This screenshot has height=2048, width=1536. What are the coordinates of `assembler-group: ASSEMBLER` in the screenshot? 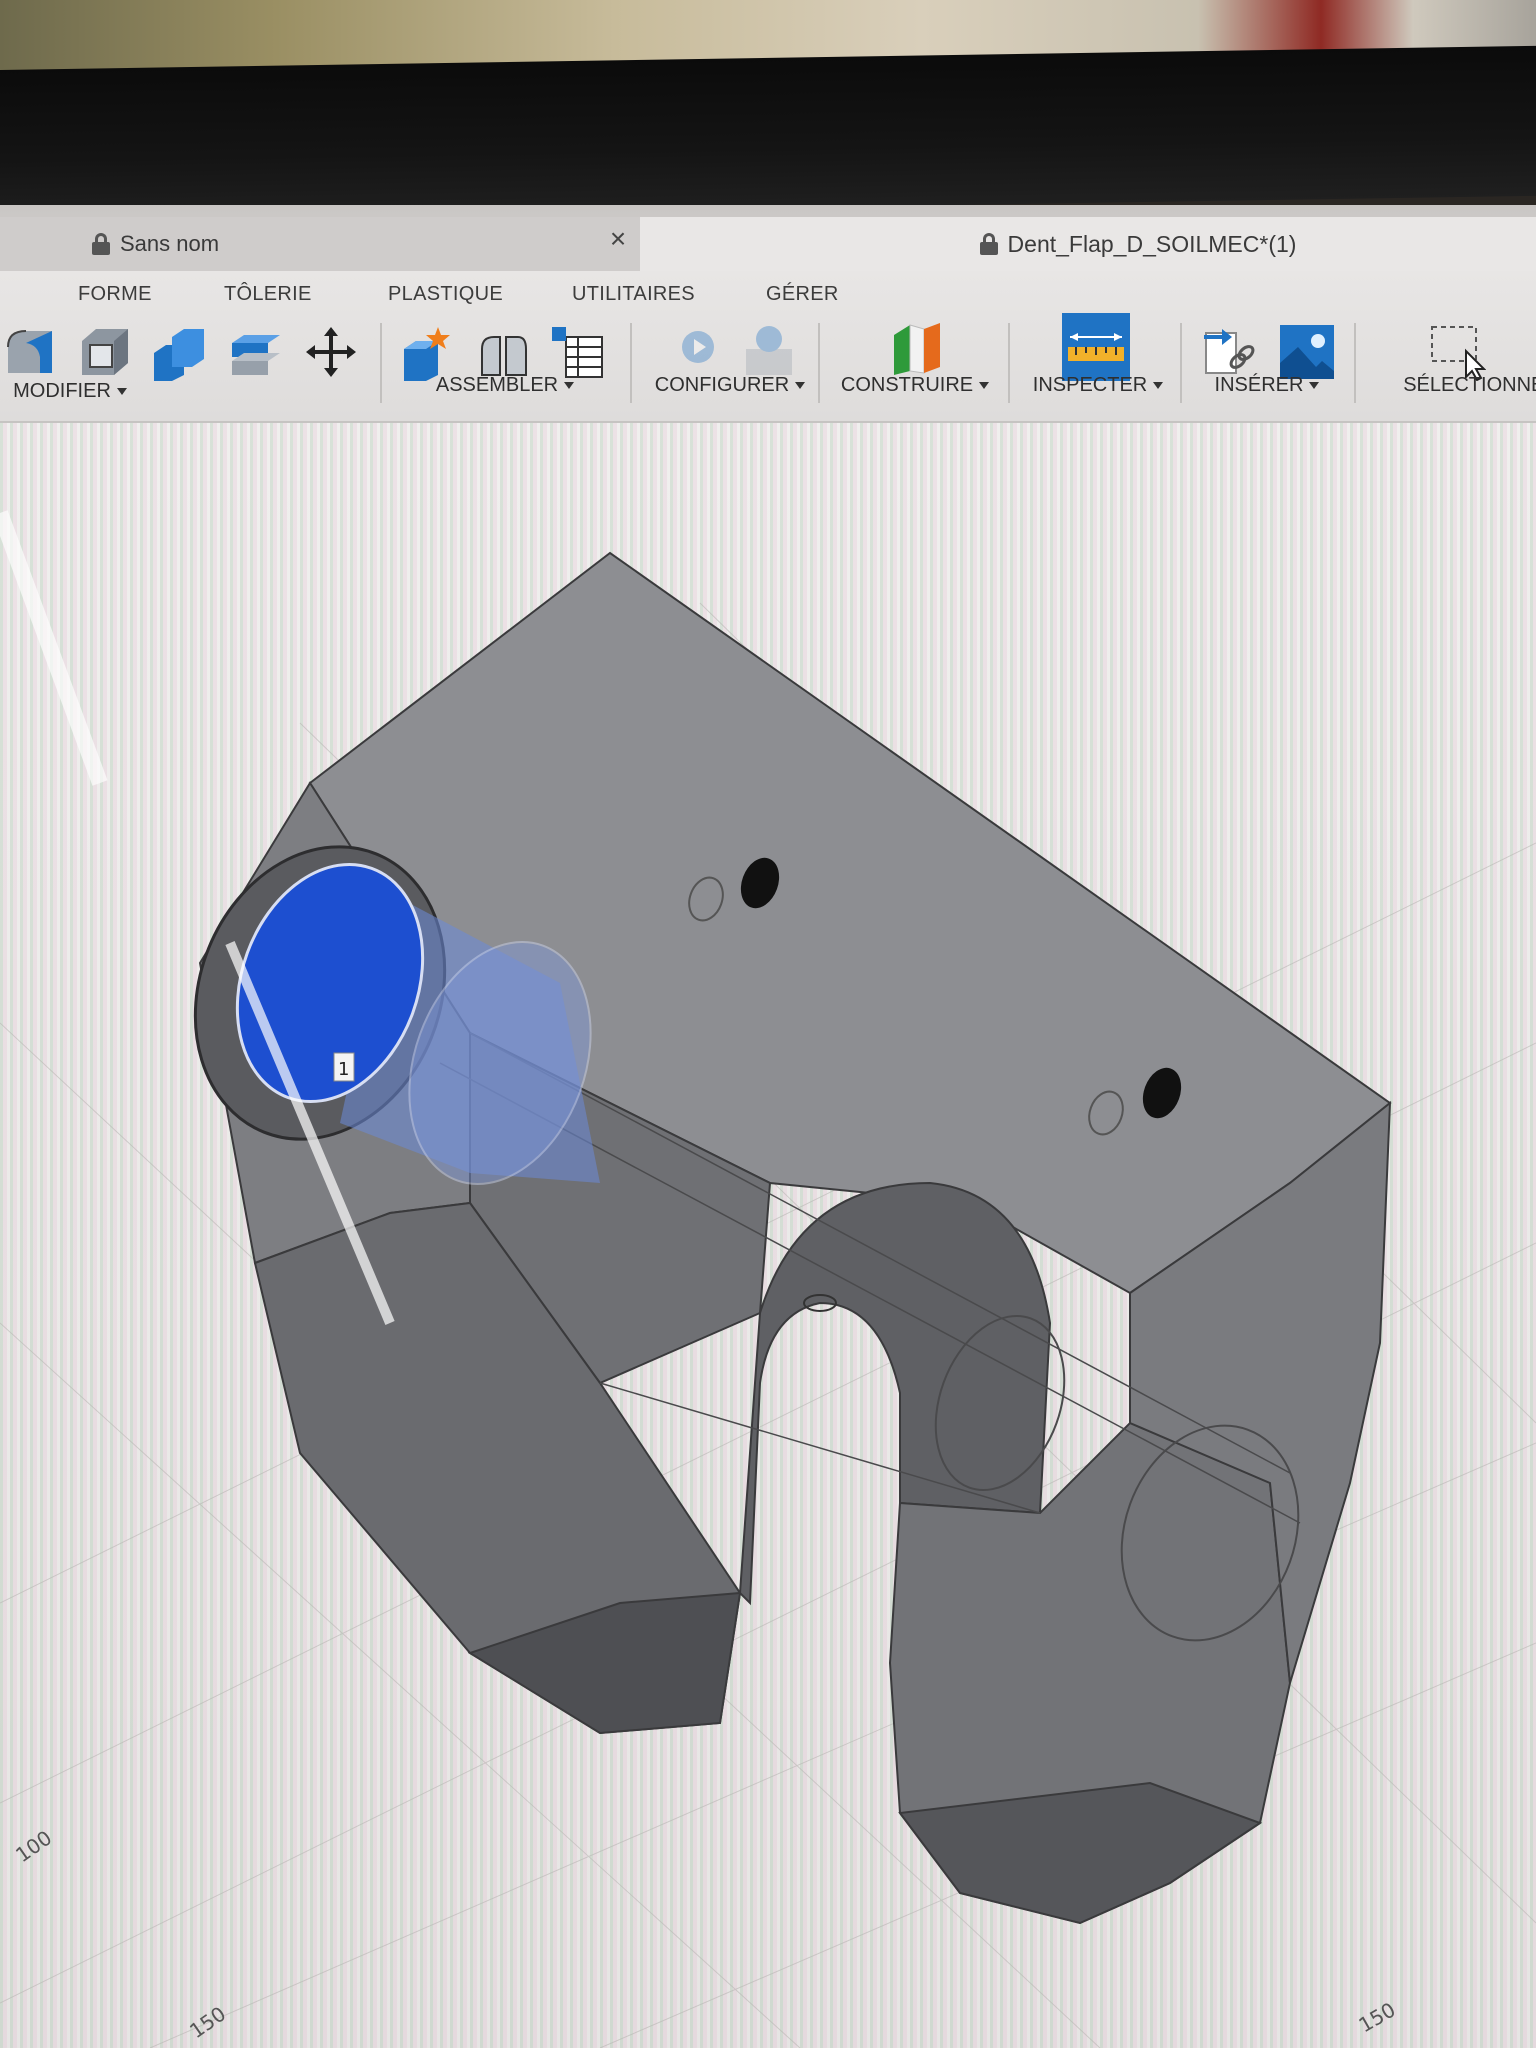 It's located at (505, 346).